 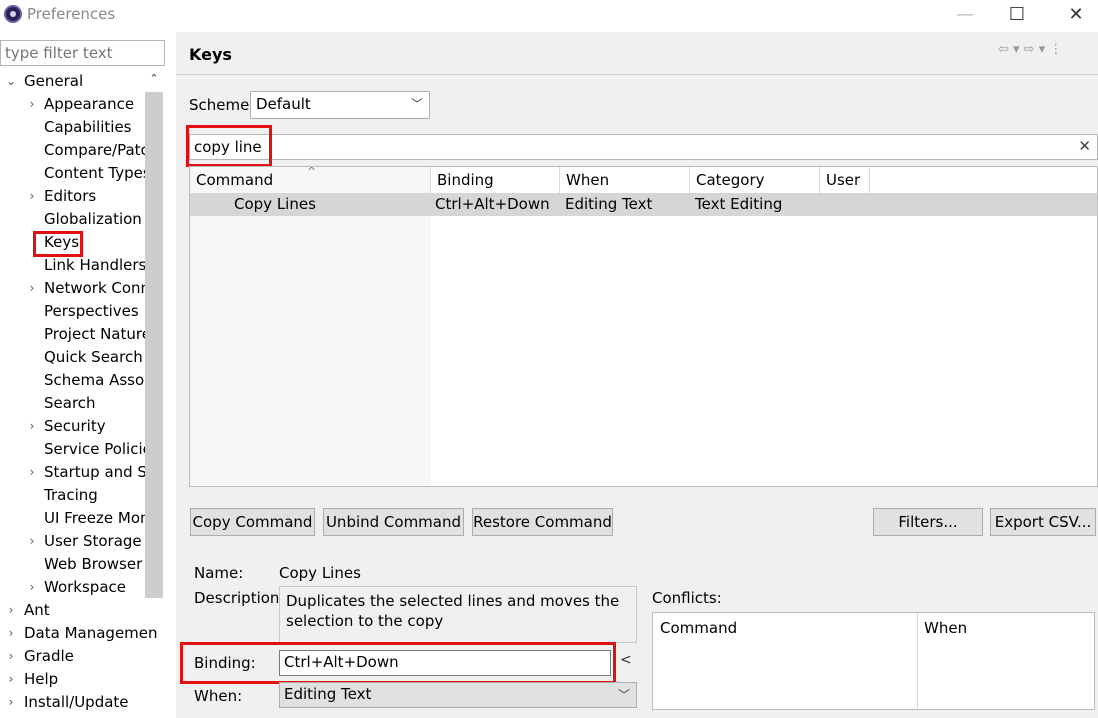 What do you see at coordinates (755, 180) in the screenshot?
I see `column-header-category: Category` at bounding box center [755, 180].